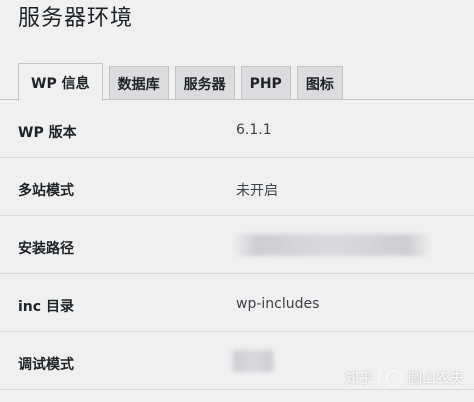 This screenshot has height=402, width=474. I want to click on watermark-site: 知乎, so click(359, 379).